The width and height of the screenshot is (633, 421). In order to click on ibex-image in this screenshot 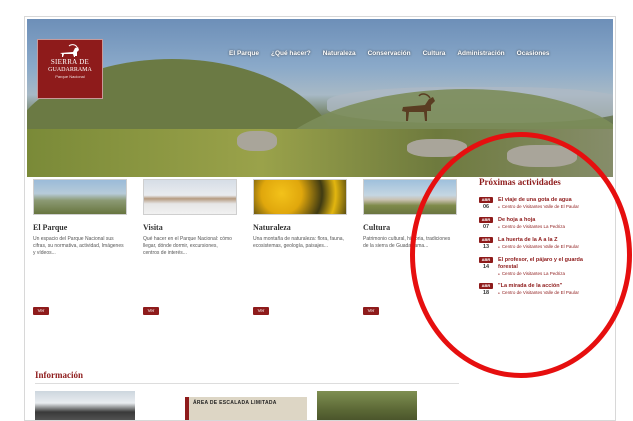, I will do `click(418, 107)`.